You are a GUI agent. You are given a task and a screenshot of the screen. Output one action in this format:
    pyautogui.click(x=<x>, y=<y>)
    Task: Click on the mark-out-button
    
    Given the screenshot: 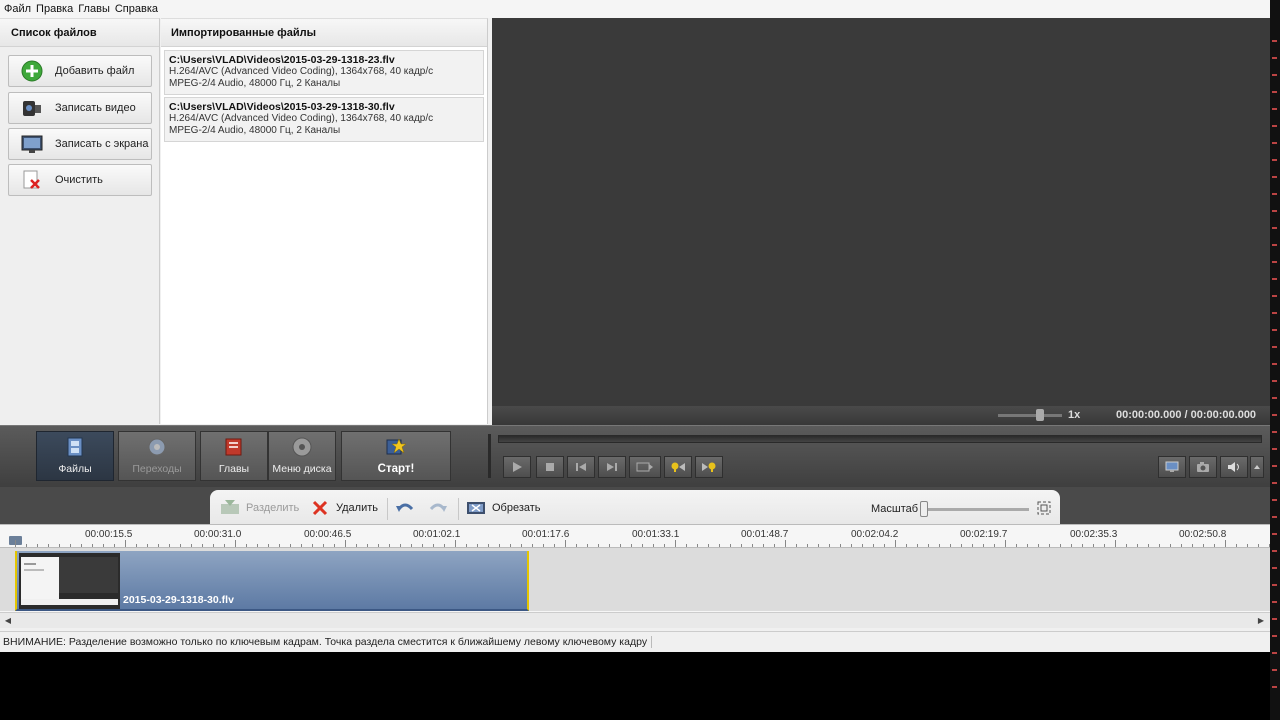 What is the action you would take?
    pyautogui.click(x=709, y=467)
    